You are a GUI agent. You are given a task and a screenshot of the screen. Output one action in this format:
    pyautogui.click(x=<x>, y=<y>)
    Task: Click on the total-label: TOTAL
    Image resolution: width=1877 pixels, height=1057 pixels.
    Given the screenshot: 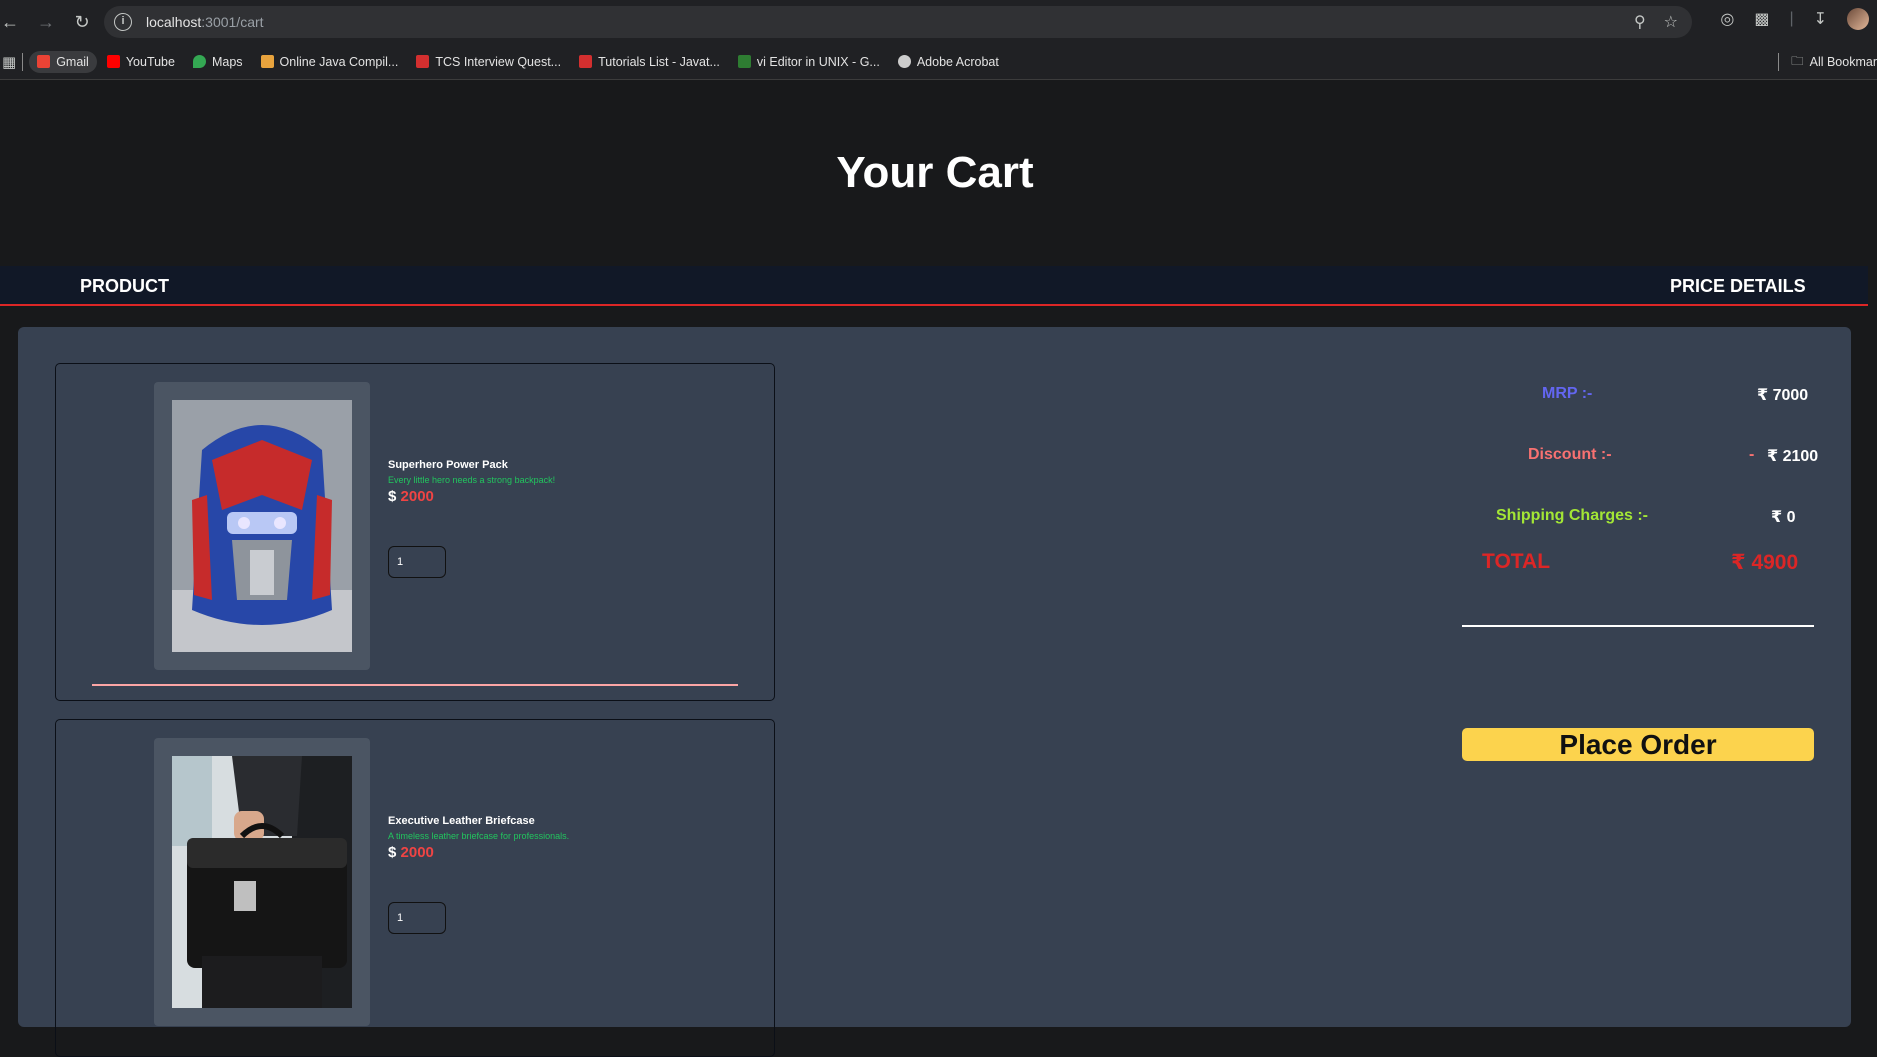 What is the action you would take?
    pyautogui.click(x=1516, y=561)
    